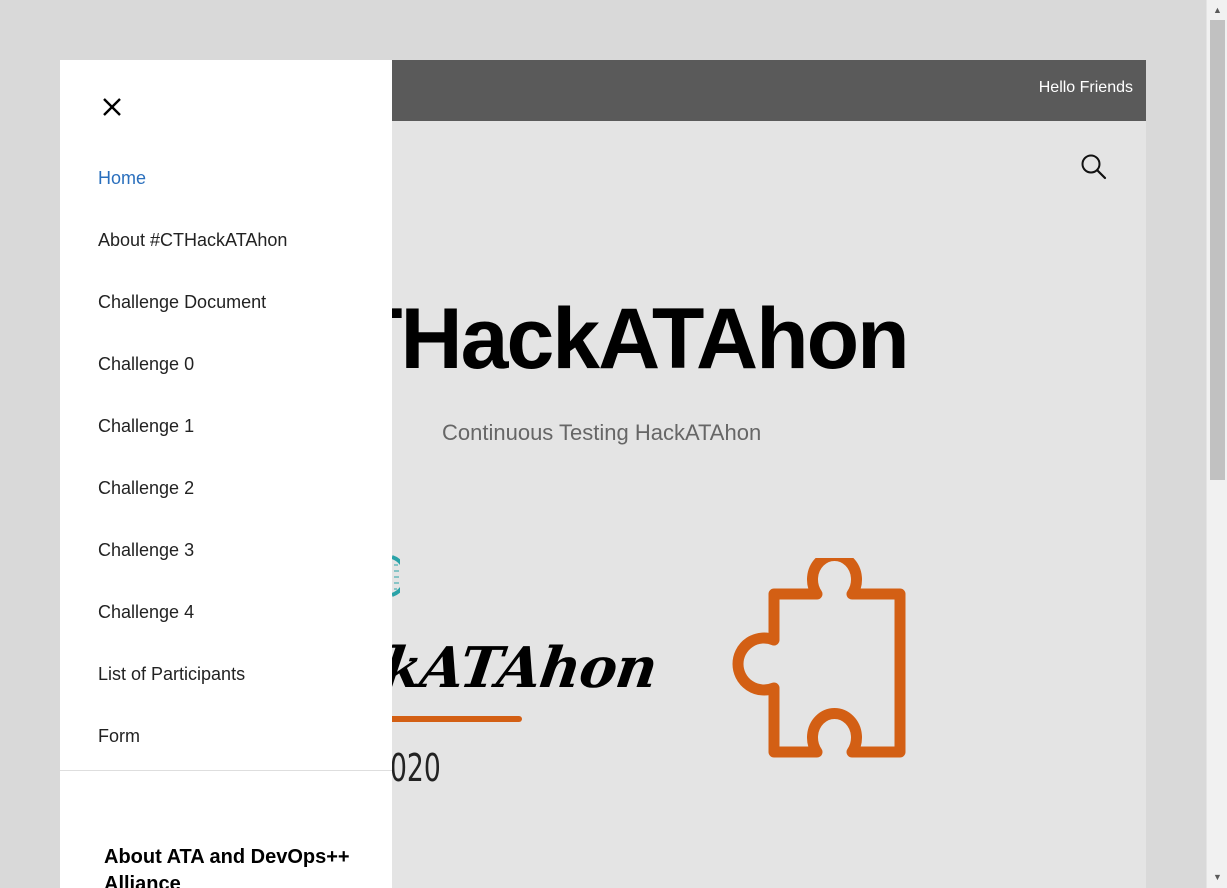 The height and width of the screenshot is (888, 1227). What do you see at coordinates (1094, 167) in the screenshot?
I see `search-icon` at bounding box center [1094, 167].